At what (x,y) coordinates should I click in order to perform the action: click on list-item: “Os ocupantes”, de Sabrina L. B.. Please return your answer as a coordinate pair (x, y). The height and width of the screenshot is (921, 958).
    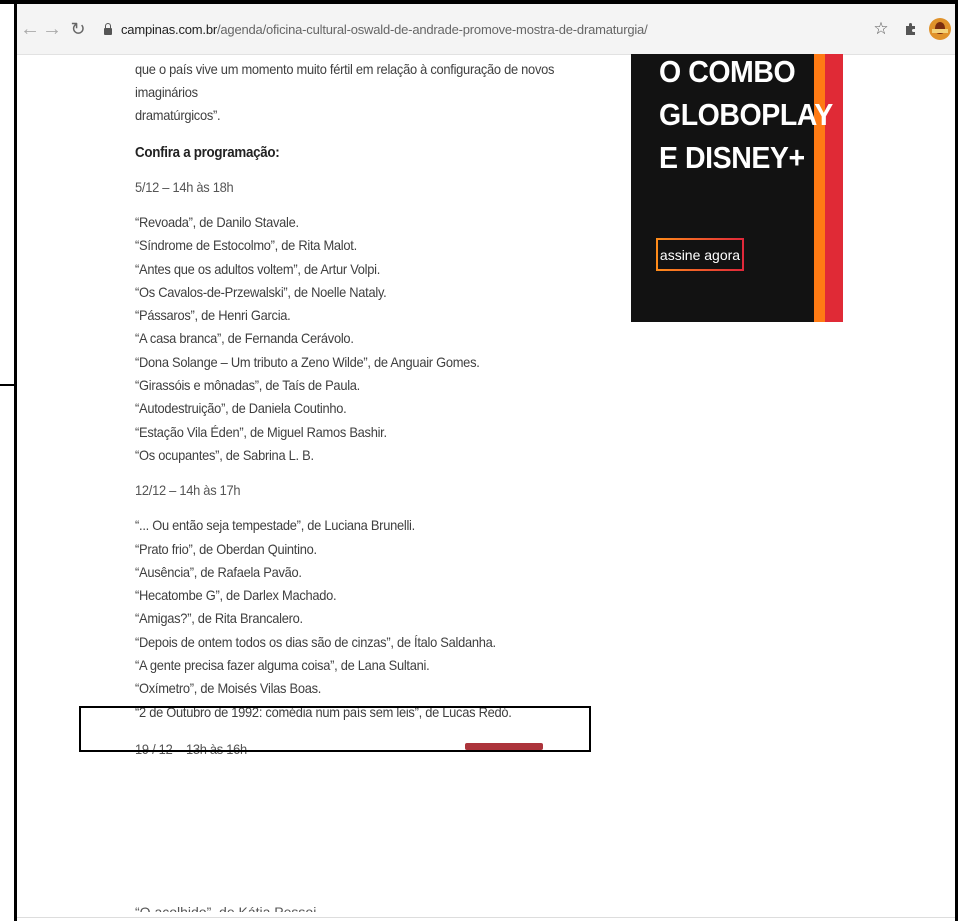
    Looking at the image, I should click on (224, 454).